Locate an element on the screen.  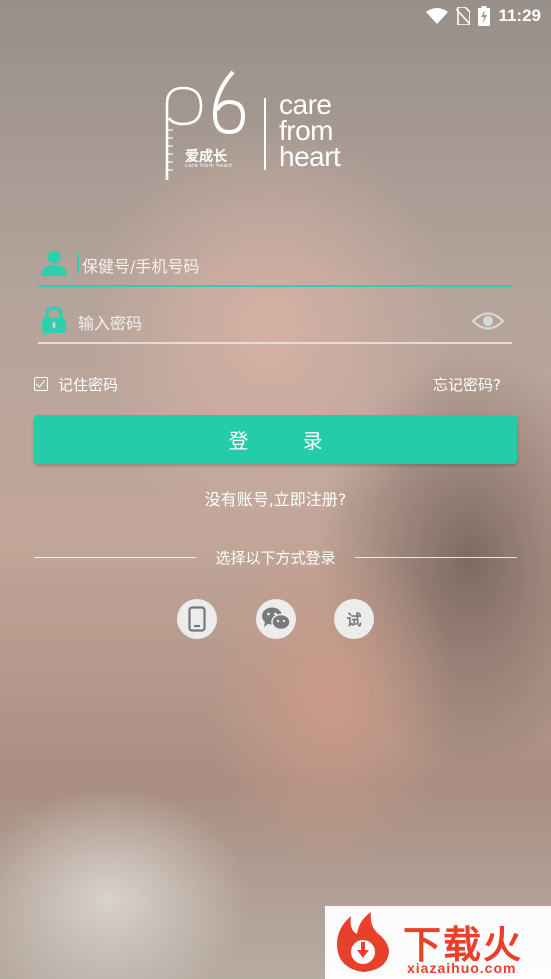
phone-icon is located at coordinates (197, 619).